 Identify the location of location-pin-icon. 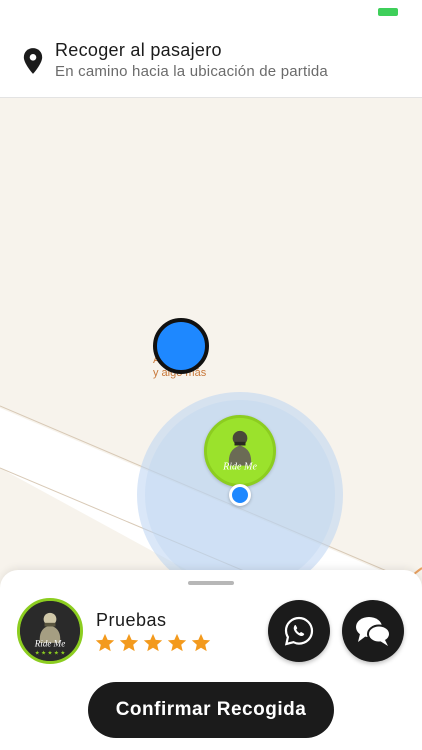
(33, 61).